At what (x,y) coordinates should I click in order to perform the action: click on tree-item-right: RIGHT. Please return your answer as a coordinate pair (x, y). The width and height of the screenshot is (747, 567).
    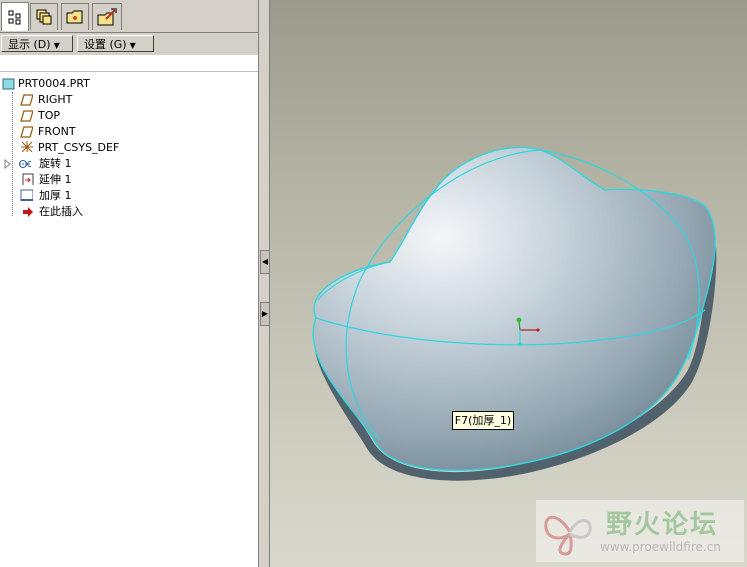
    Looking at the image, I should click on (120, 100).